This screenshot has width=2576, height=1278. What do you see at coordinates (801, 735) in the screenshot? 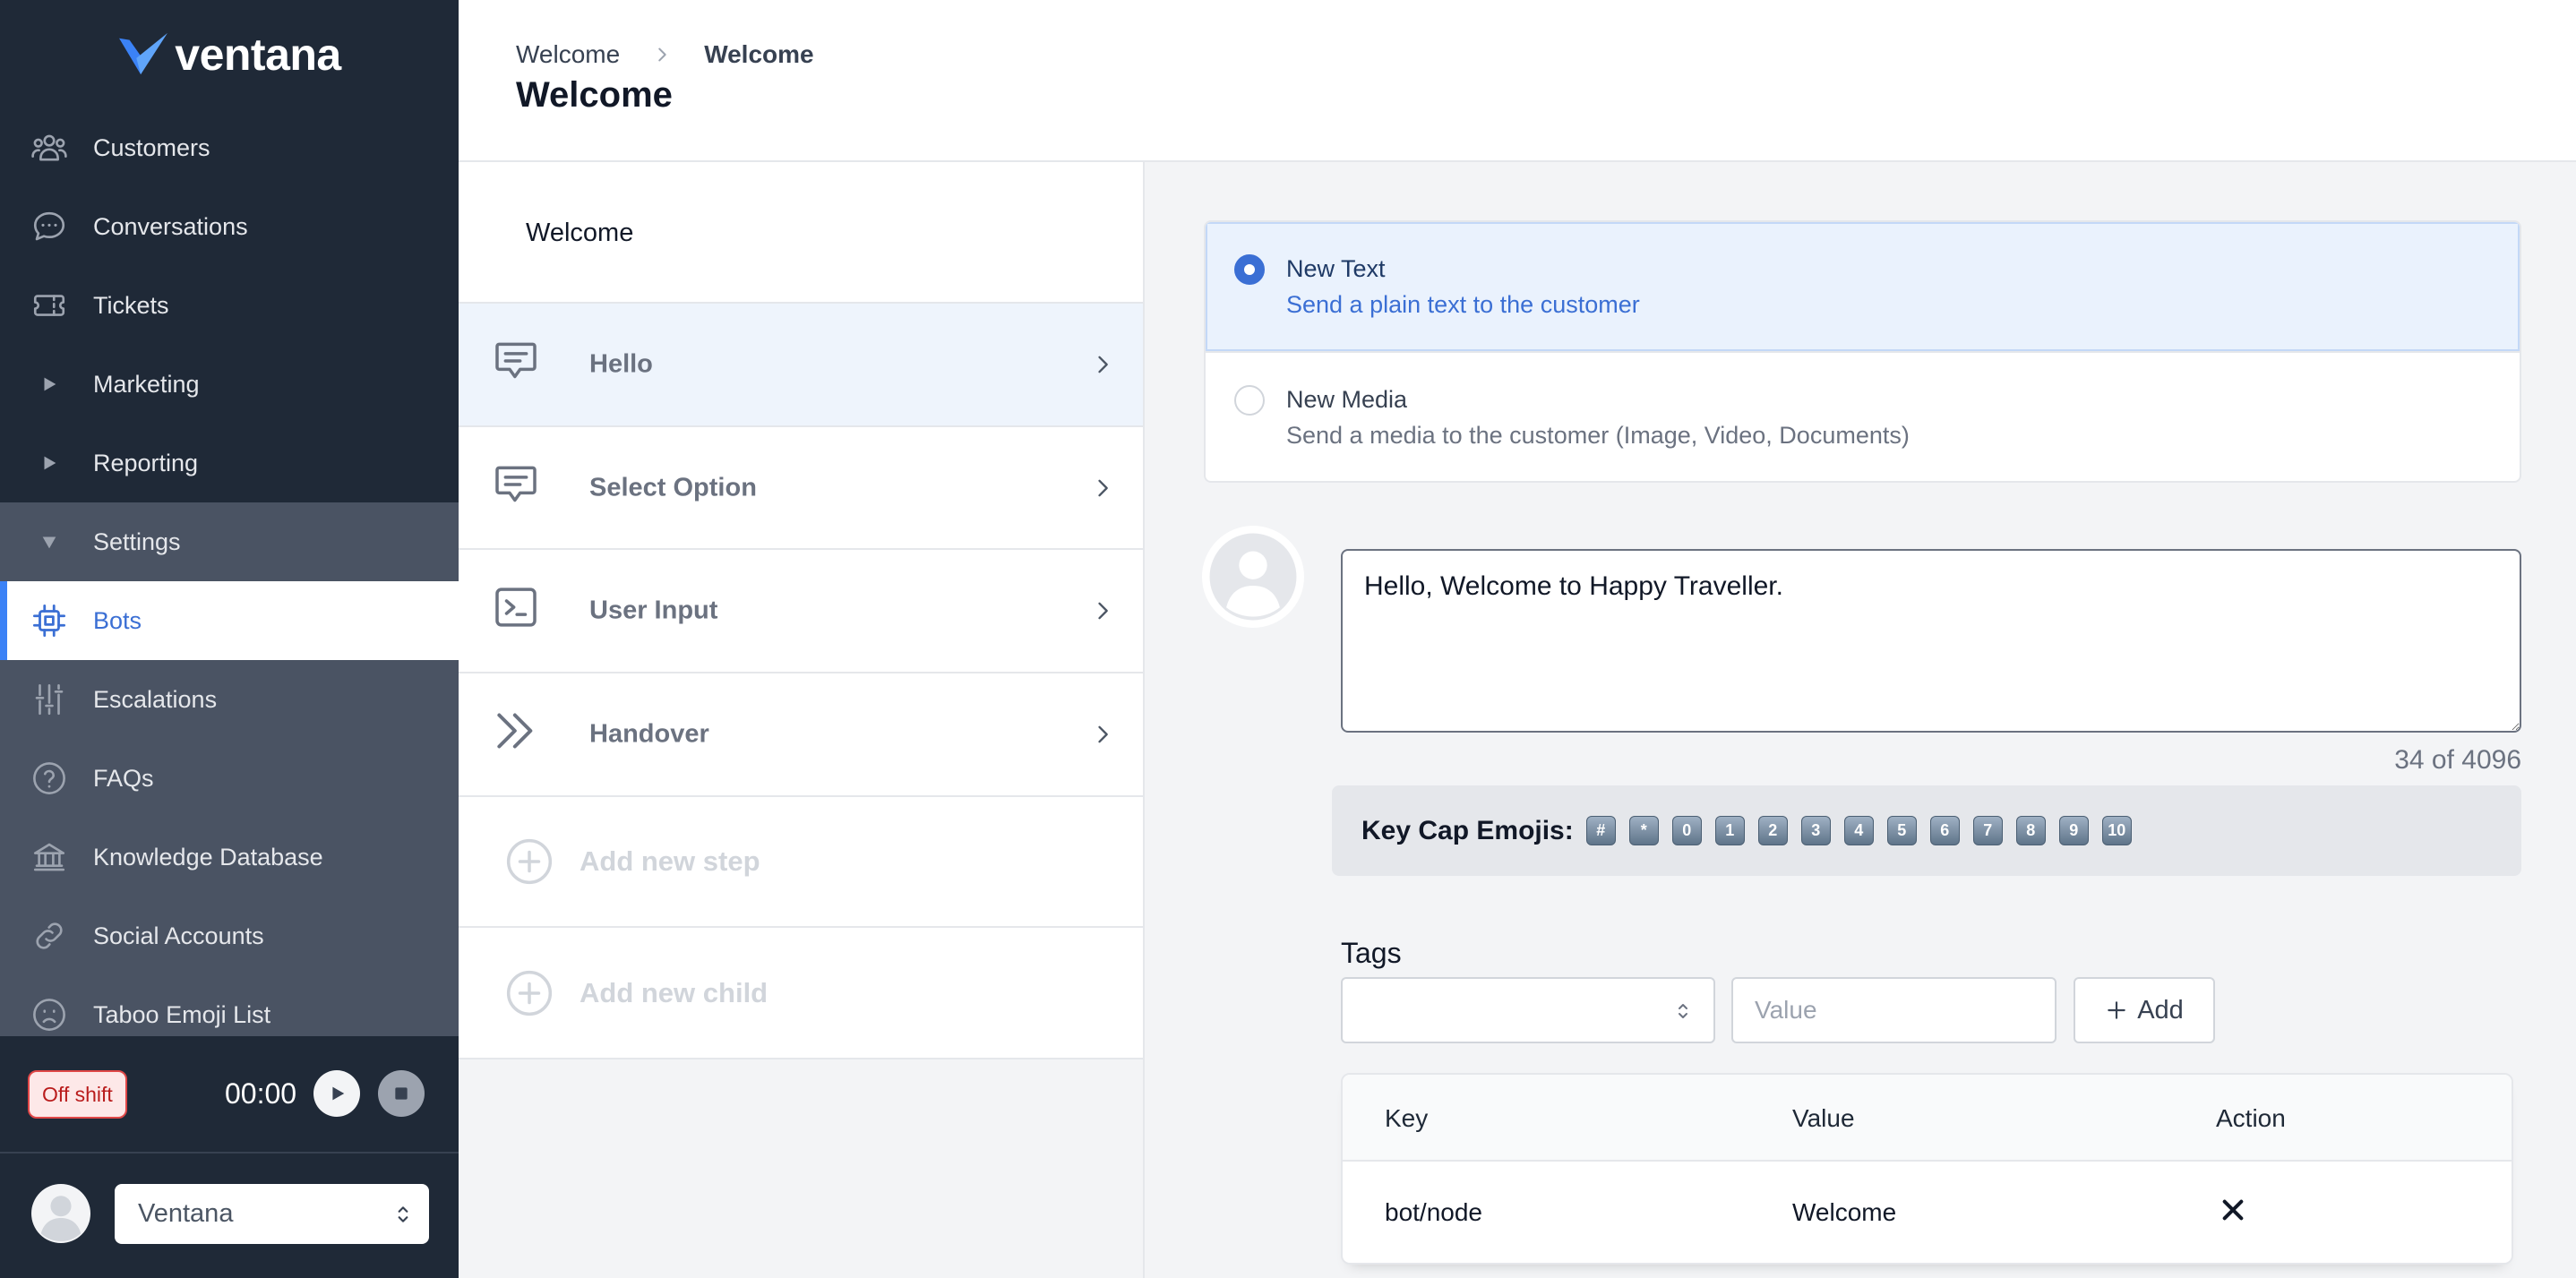
I see `step-item-handover: Handover` at bounding box center [801, 735].